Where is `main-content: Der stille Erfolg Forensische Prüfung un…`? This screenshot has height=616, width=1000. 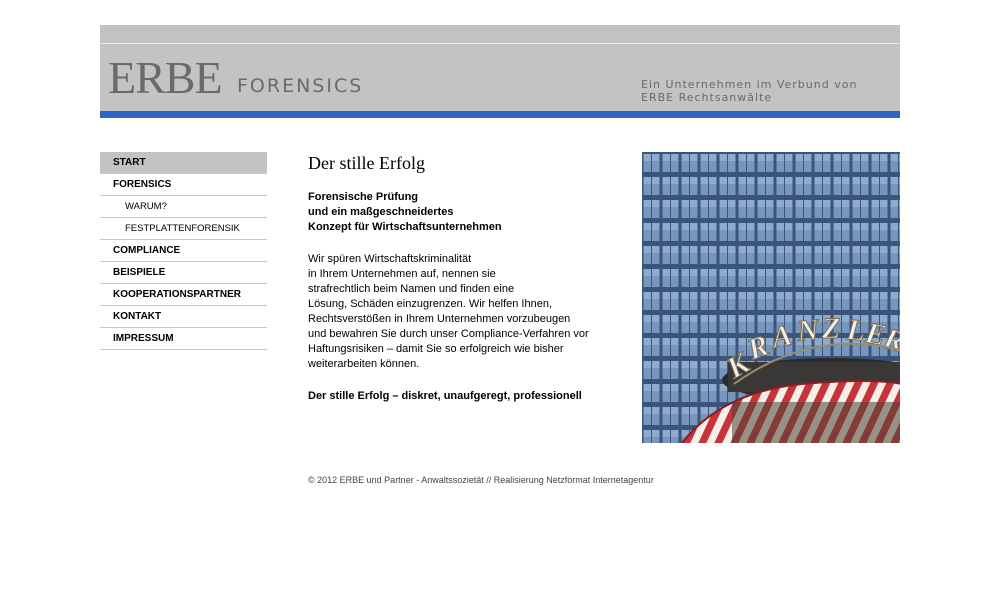 main-content: Der stille Erfolg Forensische Prüfung un… is located at coordinates (458, 278).